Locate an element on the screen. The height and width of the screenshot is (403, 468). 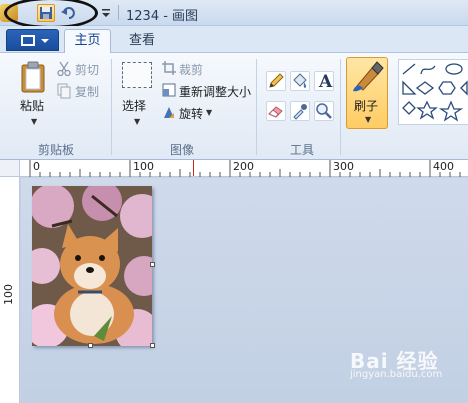
resize-handle-corner is located at coordinates (152, 345).